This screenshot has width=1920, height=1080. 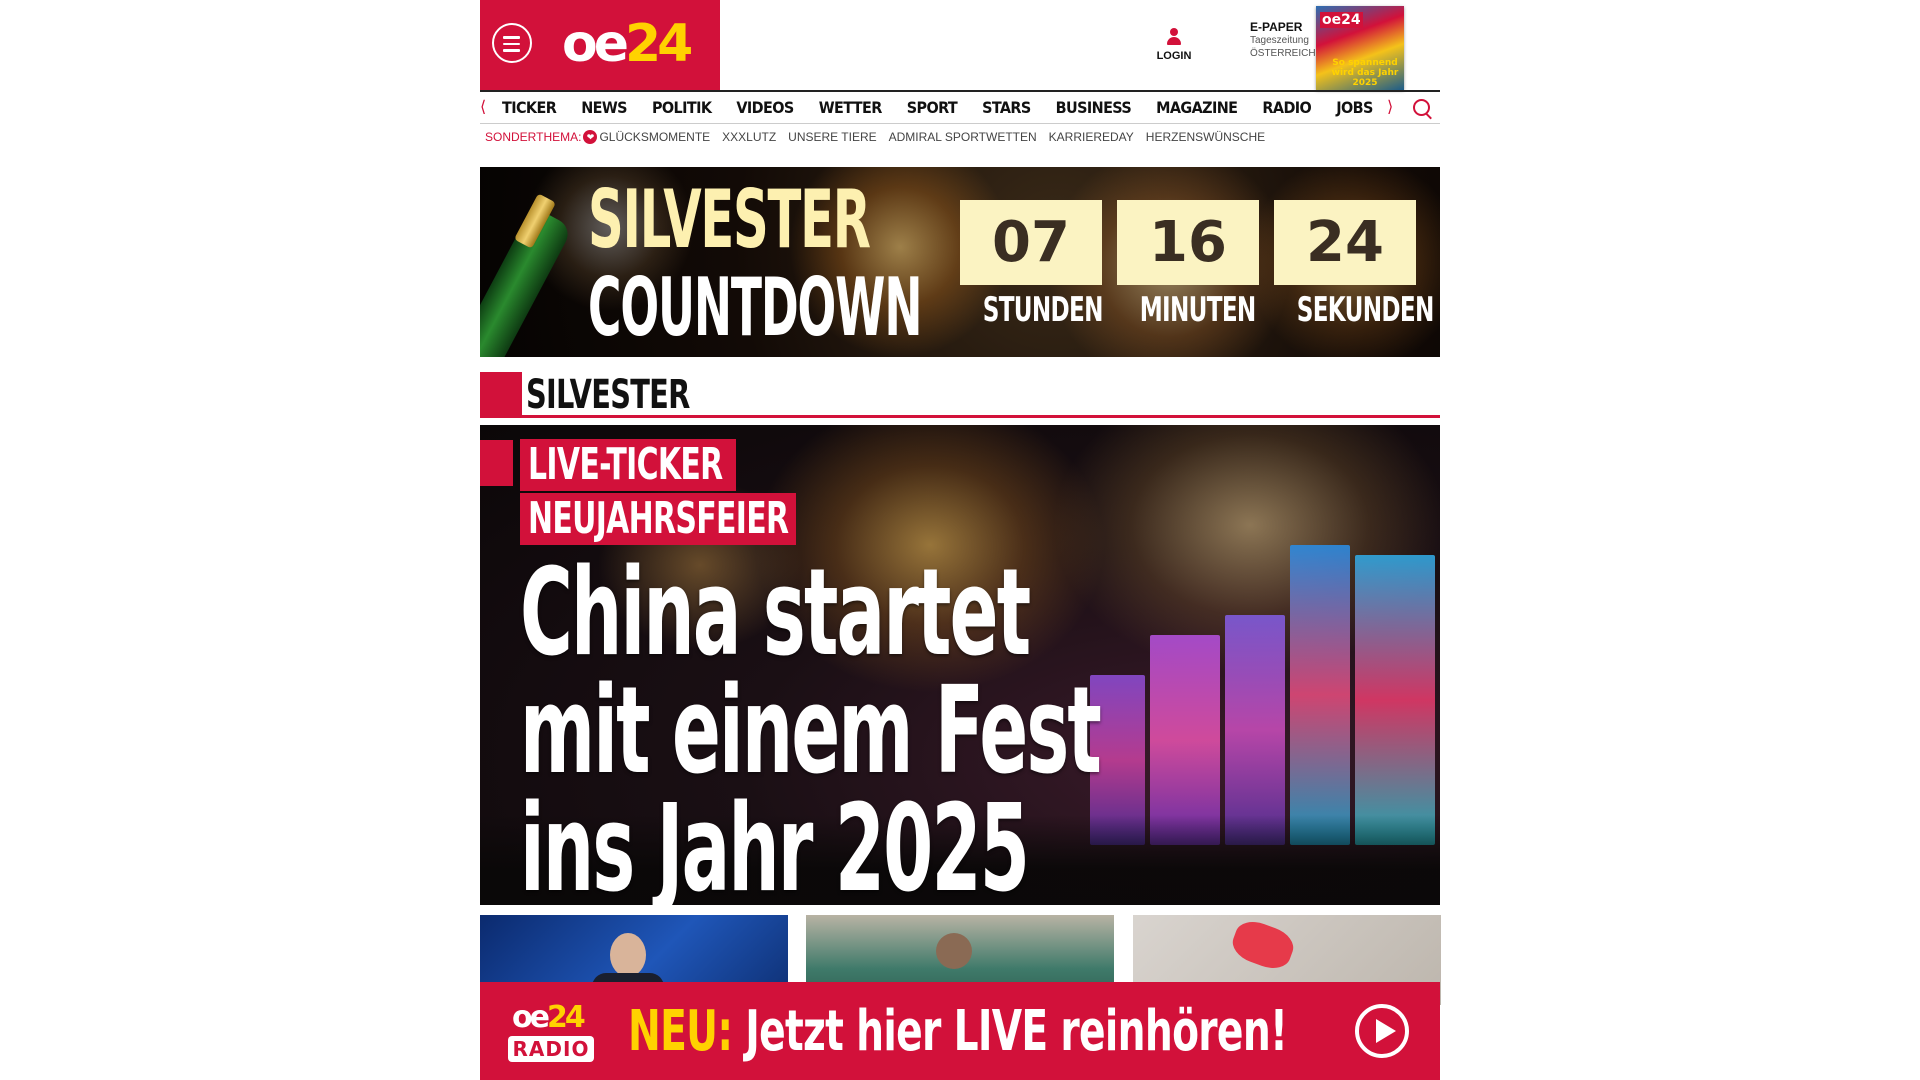 What do you see at coordinates (1382, 1031) in the screenshot?
I see `play-icon` at bounding box center [1382, 1031].